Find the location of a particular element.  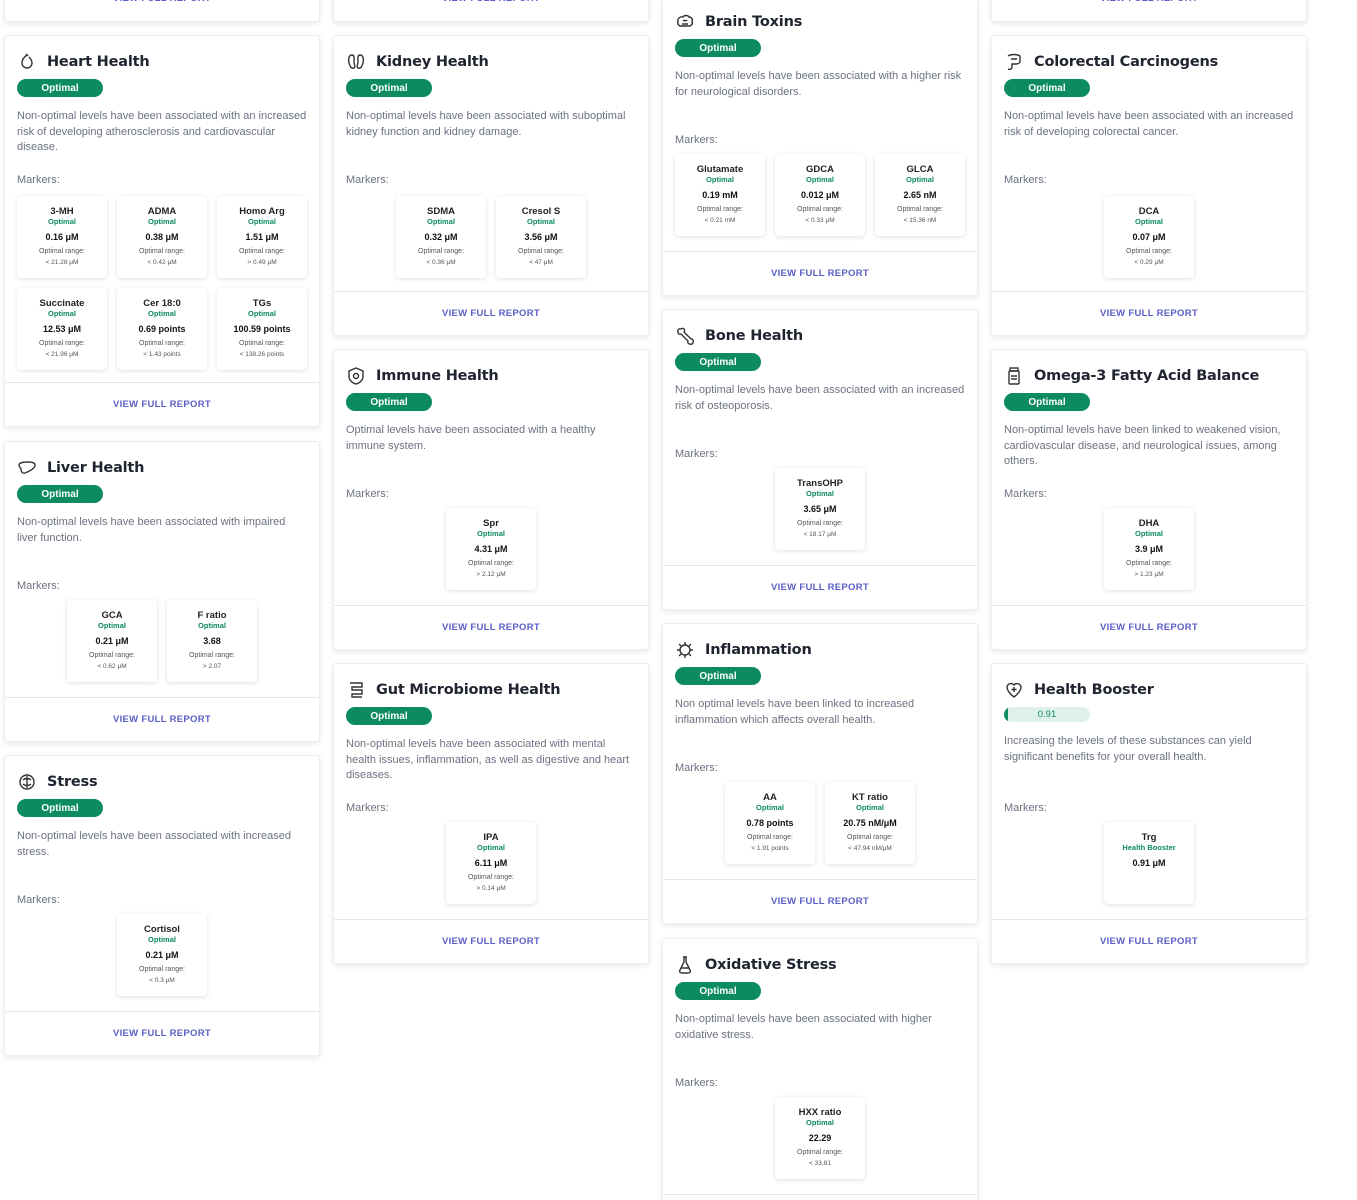

marker-range-value: > 2.12 μM is located at coordinates (491, 574).